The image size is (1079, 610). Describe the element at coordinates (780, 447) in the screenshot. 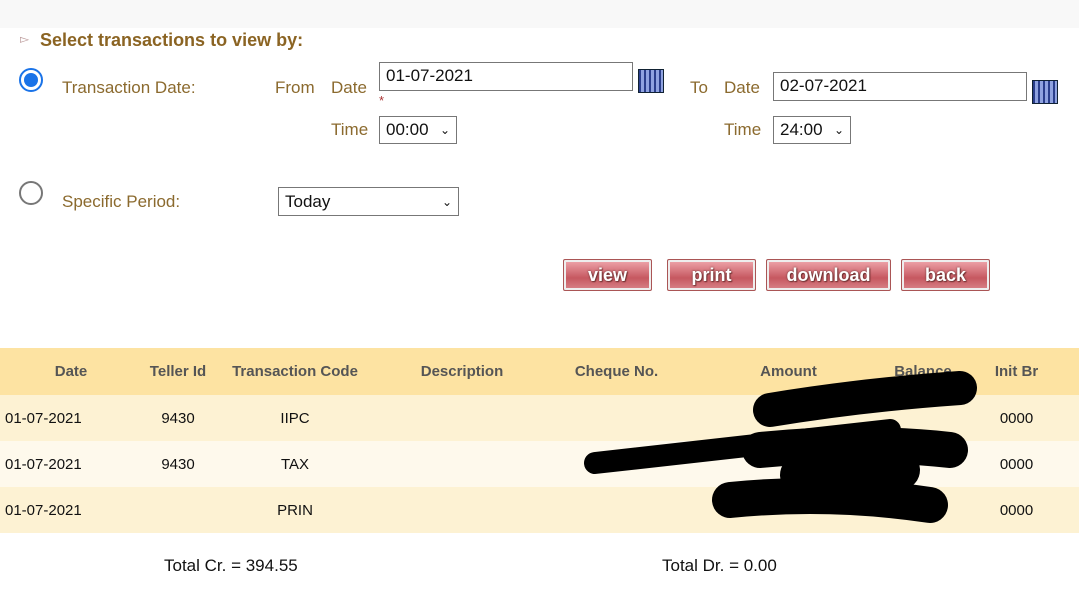

I see `redaction-scribble` at that location.